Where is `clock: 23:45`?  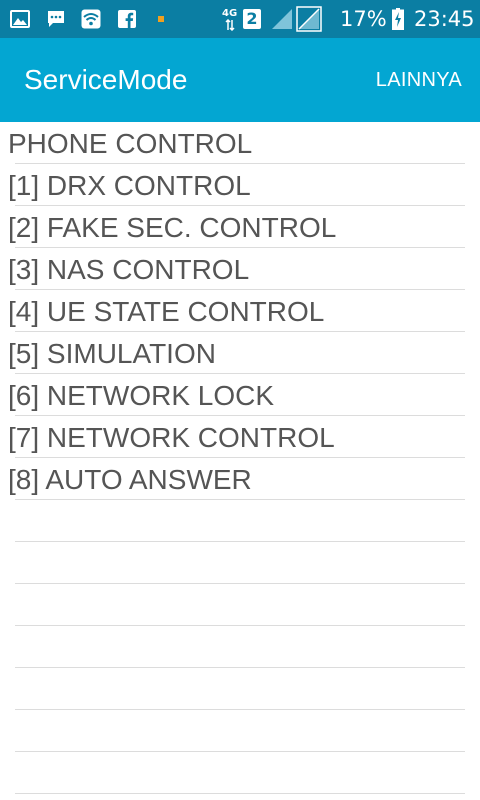 clock: 23:45 is located at coordinates (444, 19).